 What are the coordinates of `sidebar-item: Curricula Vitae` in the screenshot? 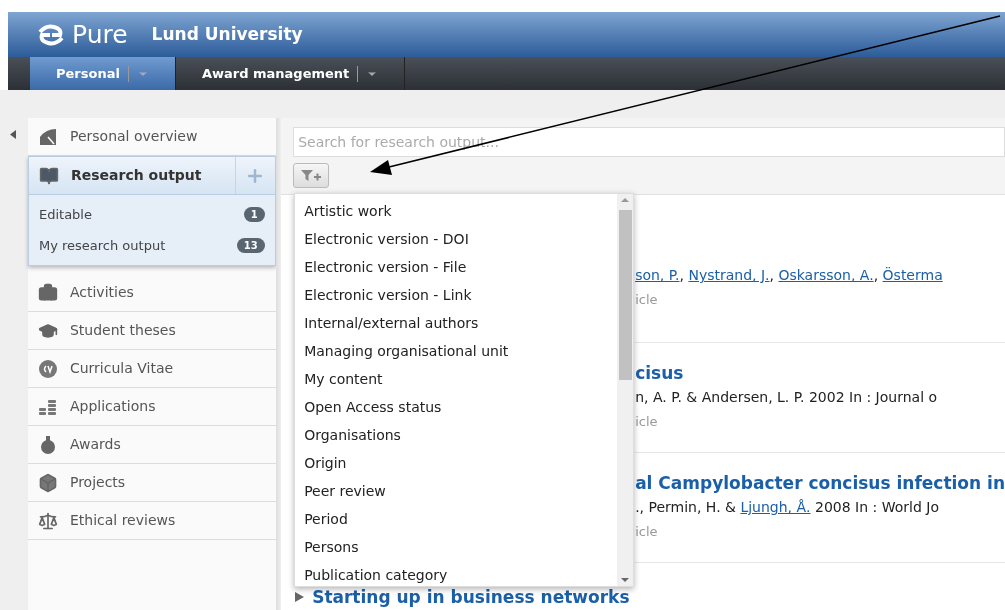 It's located at (151, 369).